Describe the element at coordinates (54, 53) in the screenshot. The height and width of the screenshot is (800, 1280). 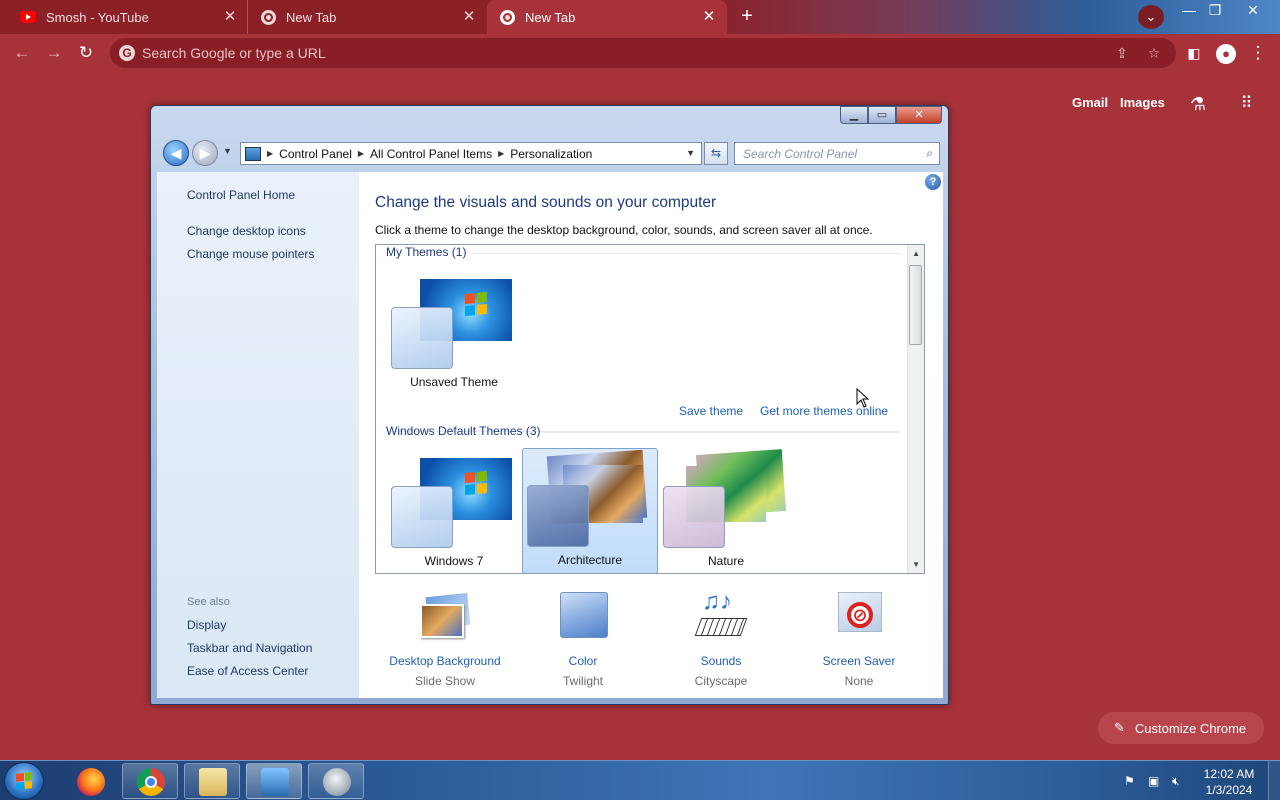
I see `forward-arrow-icon: →` at that location.